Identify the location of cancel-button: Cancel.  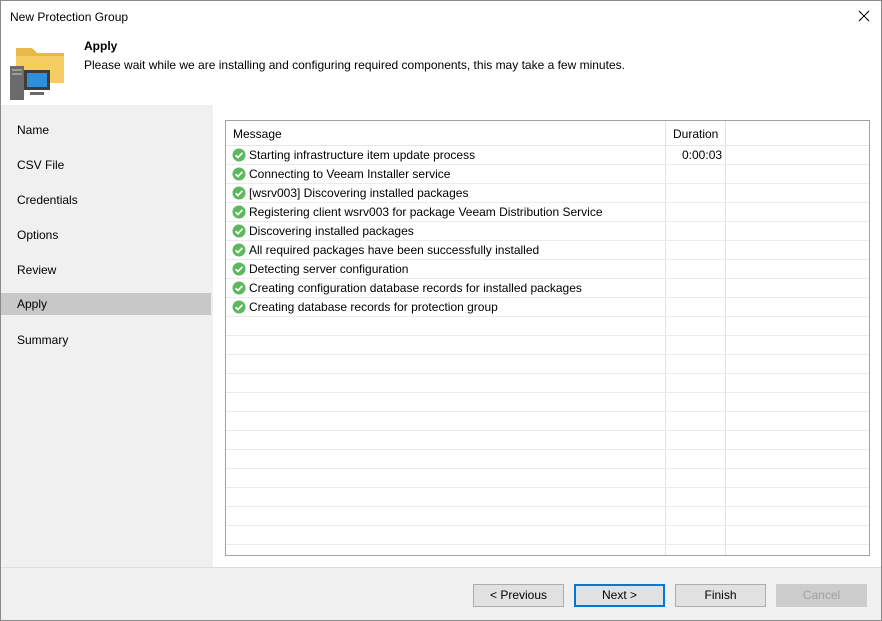
(821, 595).